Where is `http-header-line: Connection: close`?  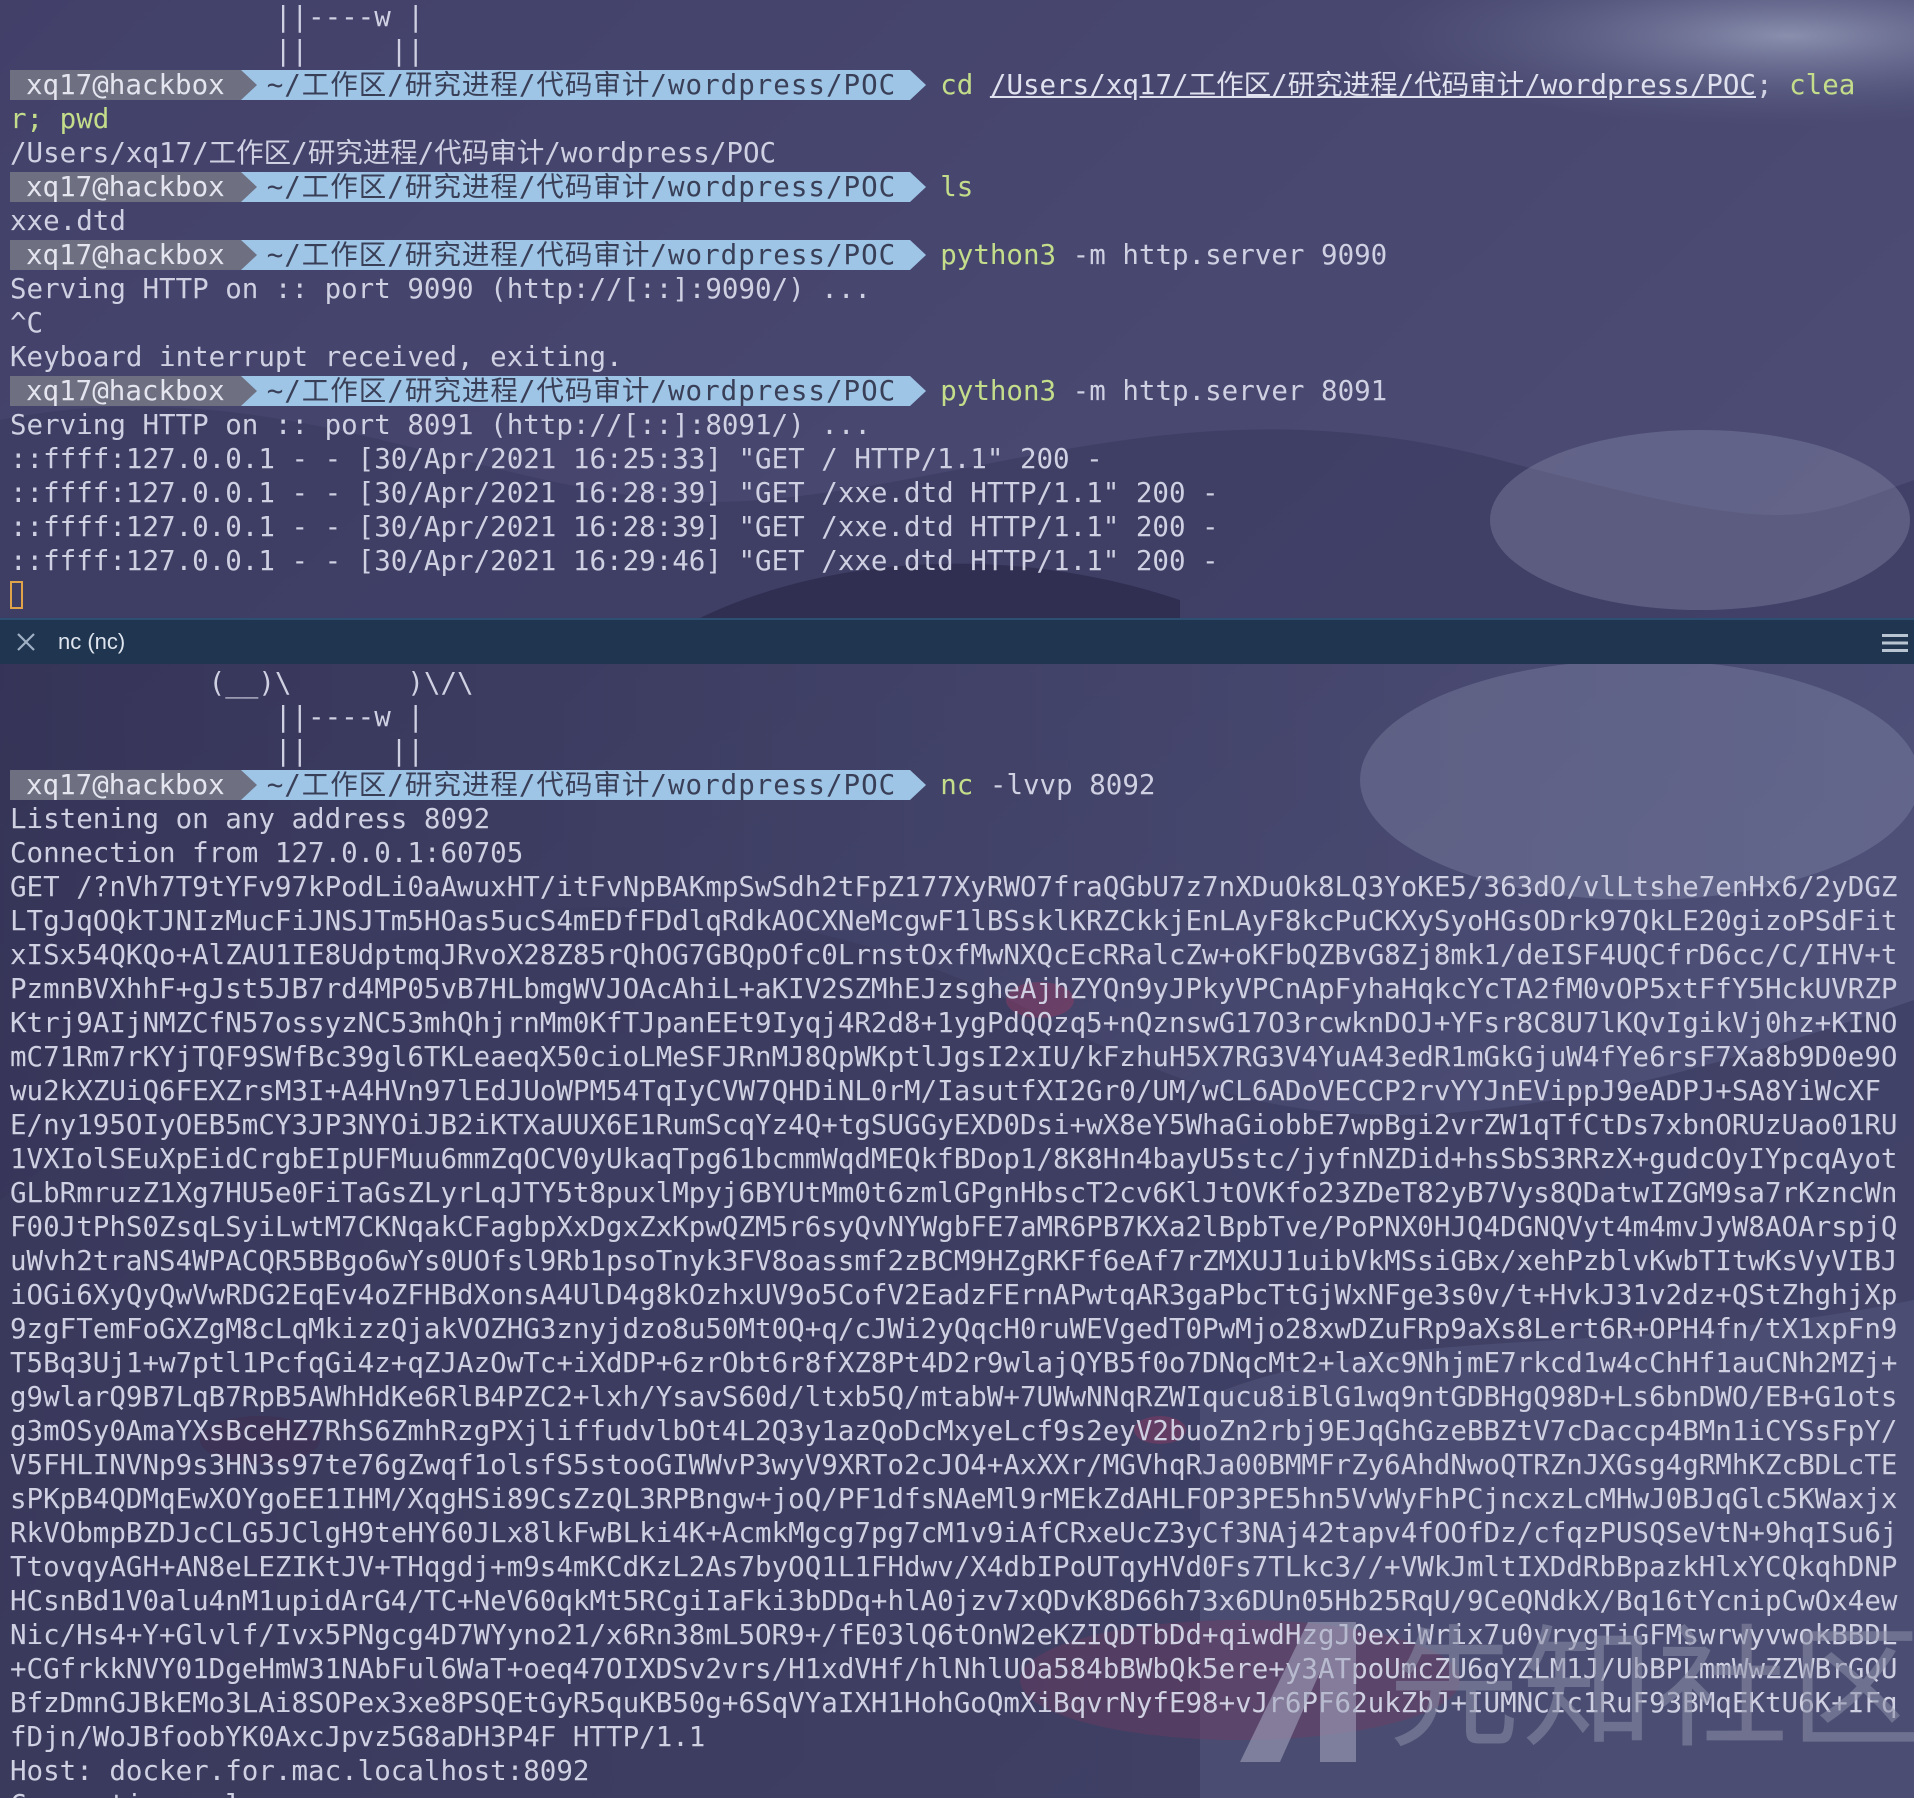
http-header-line: Connection: close is located at coordinates (960, 1793).